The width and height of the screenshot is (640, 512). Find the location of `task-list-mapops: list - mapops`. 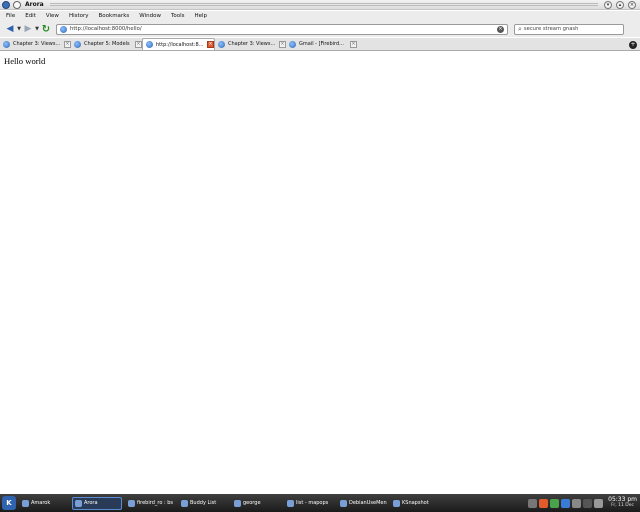

task-list-mapops: list - mapops is located at coordinates (309, 503).